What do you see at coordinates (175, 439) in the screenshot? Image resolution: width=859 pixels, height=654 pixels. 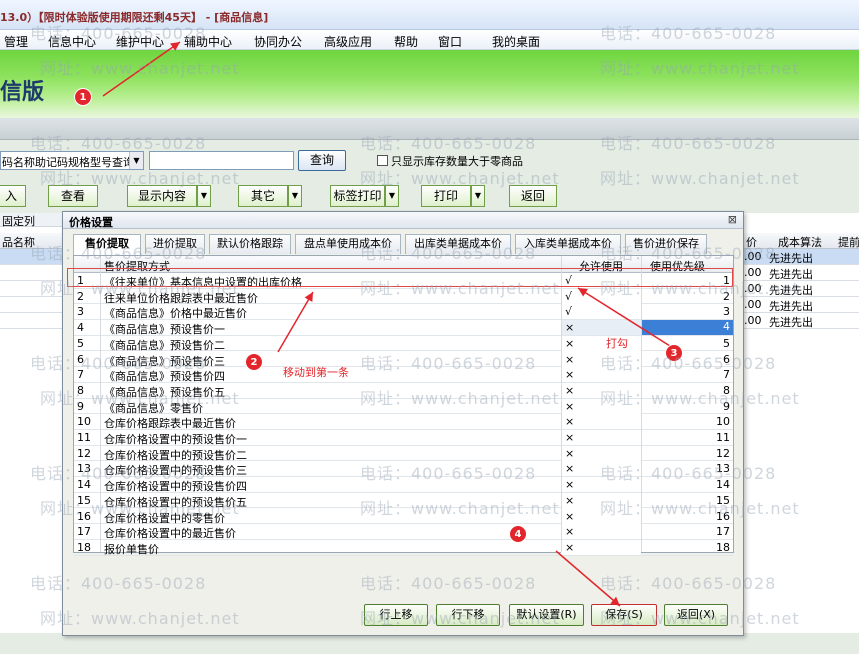 I see `method-cell: 仓库价格设置中的预设售价一` at bounding box center [175, 439].